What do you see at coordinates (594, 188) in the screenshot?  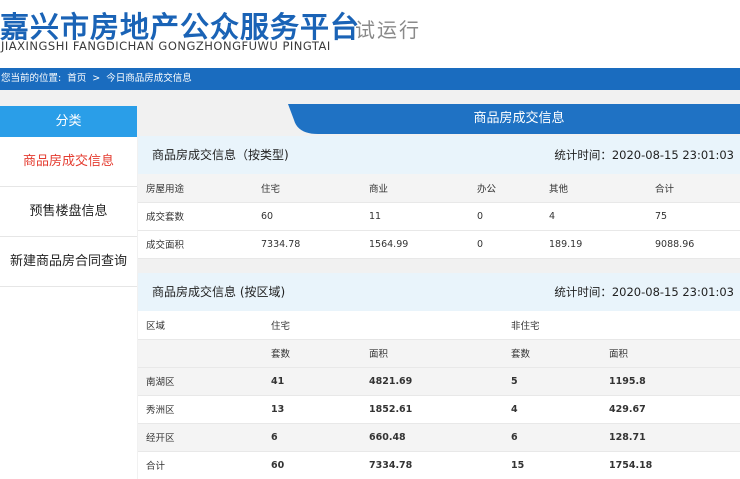 I see `header-cell: 其他` at bounding box center [594, 188].